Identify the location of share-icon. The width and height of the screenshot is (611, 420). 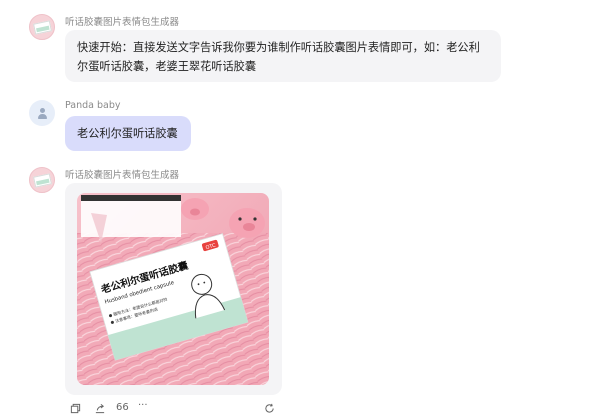
(100, 408).